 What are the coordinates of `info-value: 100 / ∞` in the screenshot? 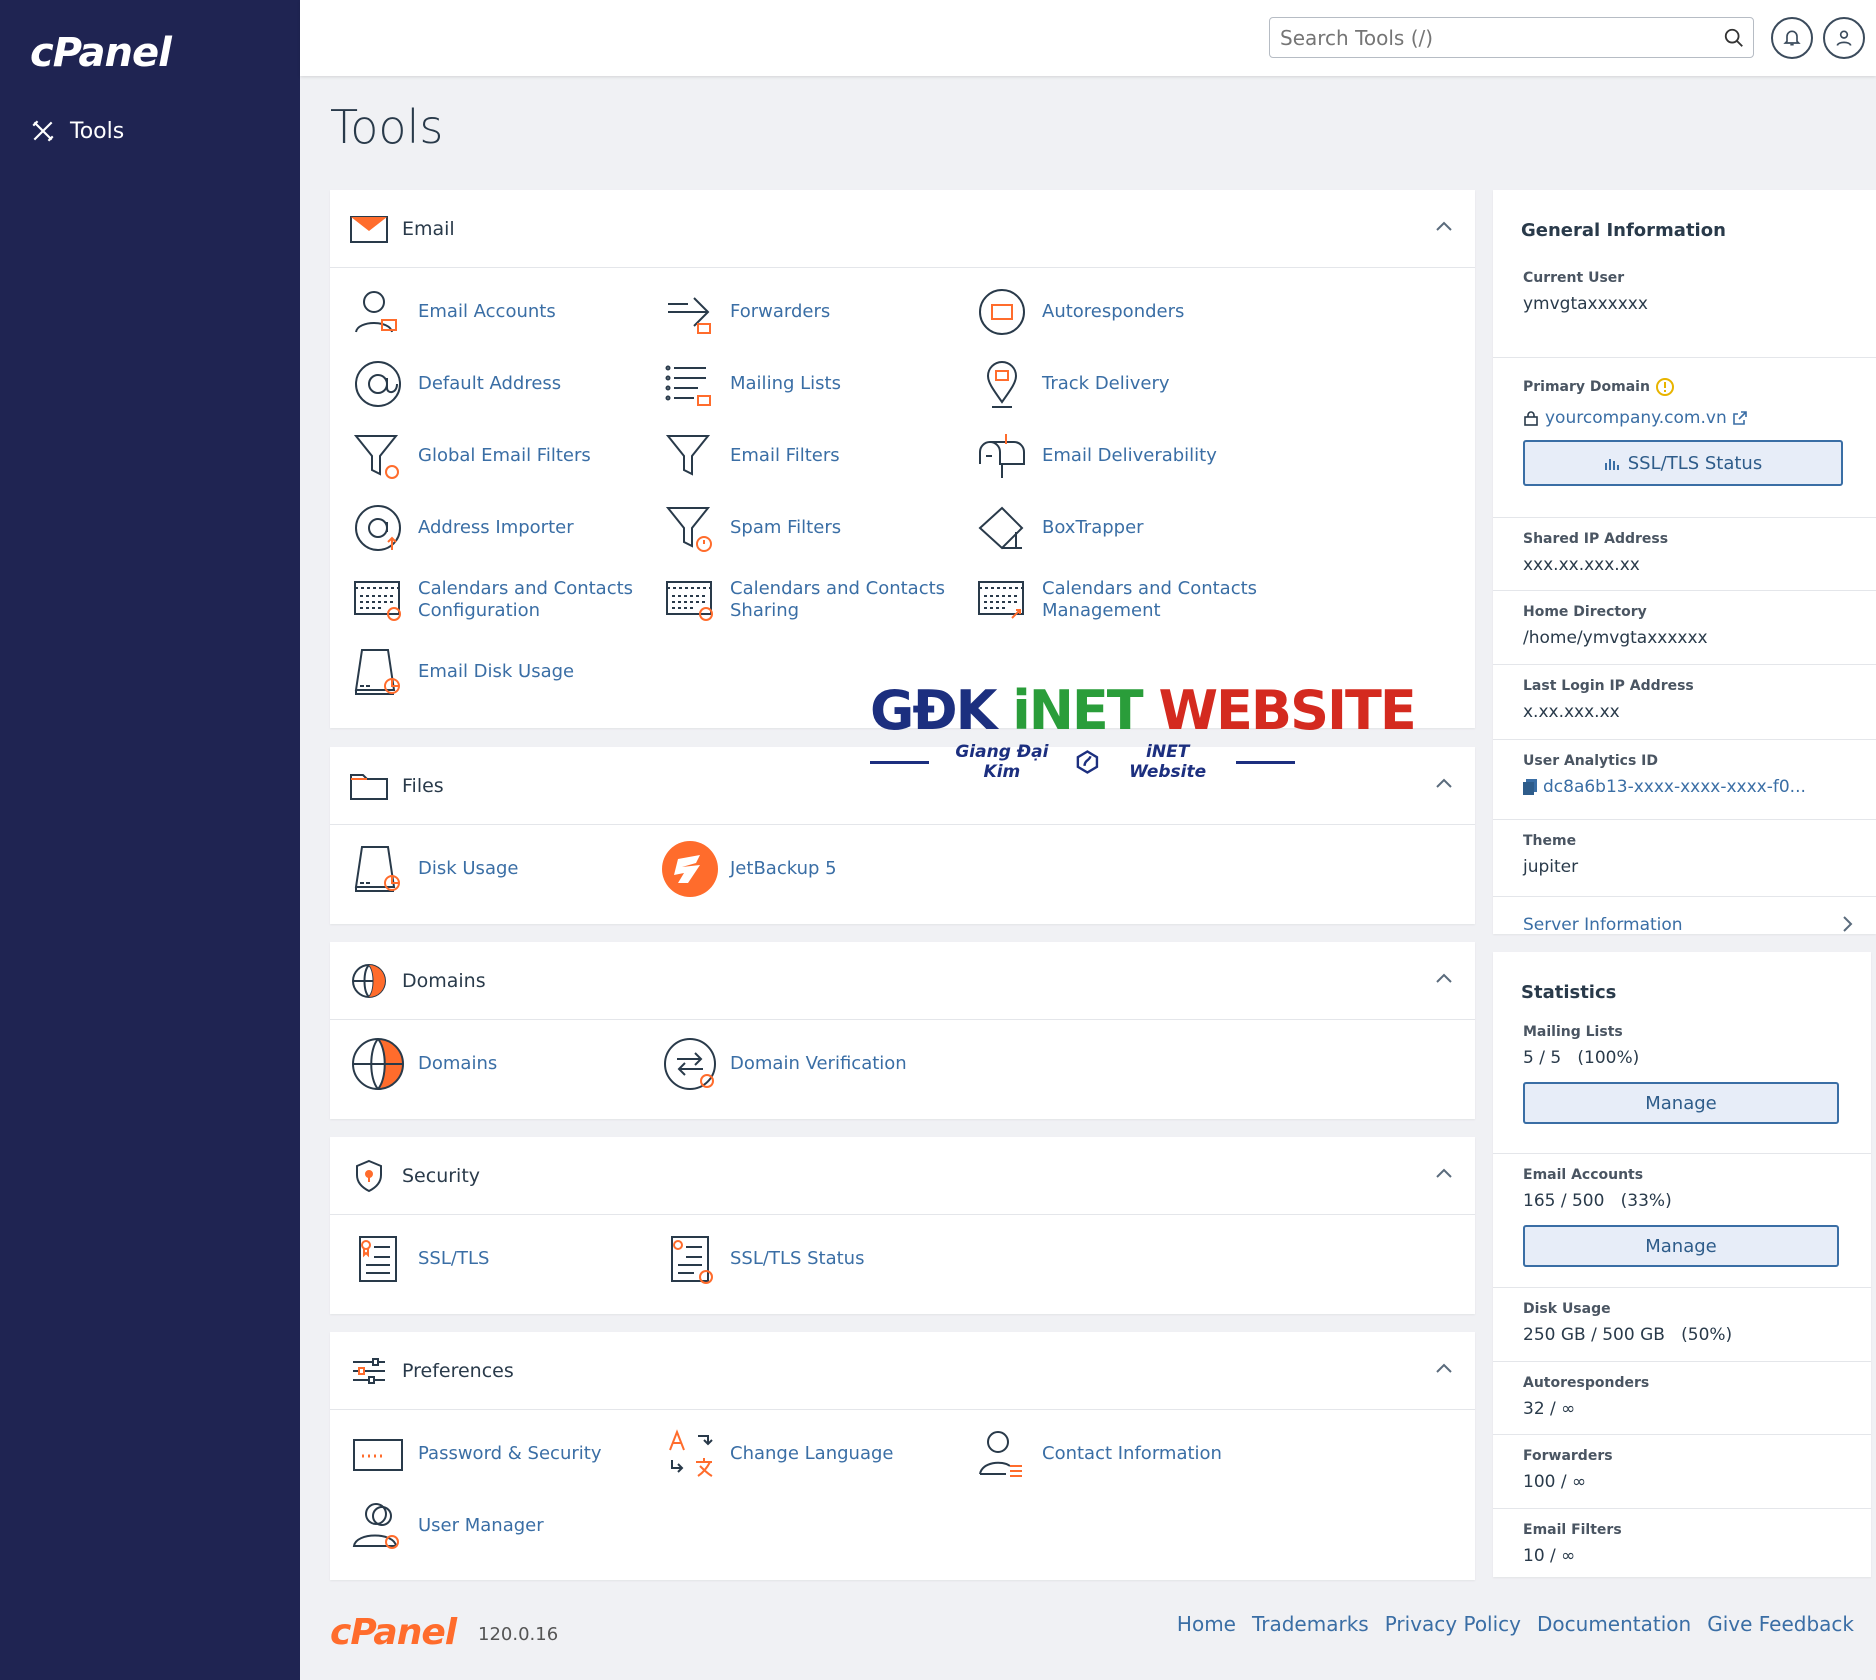 It's located at (1555, 1482).